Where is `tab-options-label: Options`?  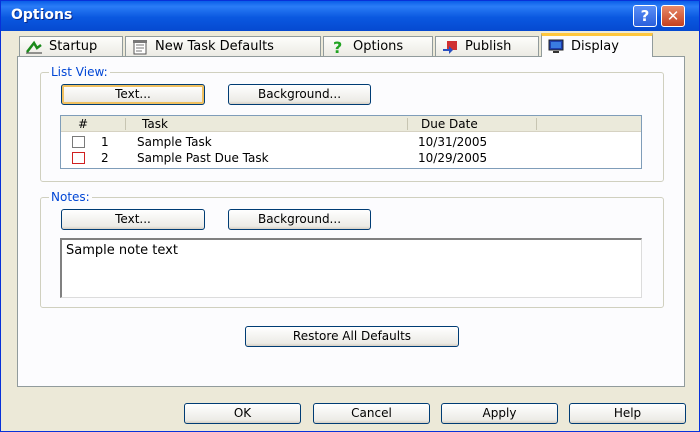
tab-options-label: Options is located at coordinates (378, 46).